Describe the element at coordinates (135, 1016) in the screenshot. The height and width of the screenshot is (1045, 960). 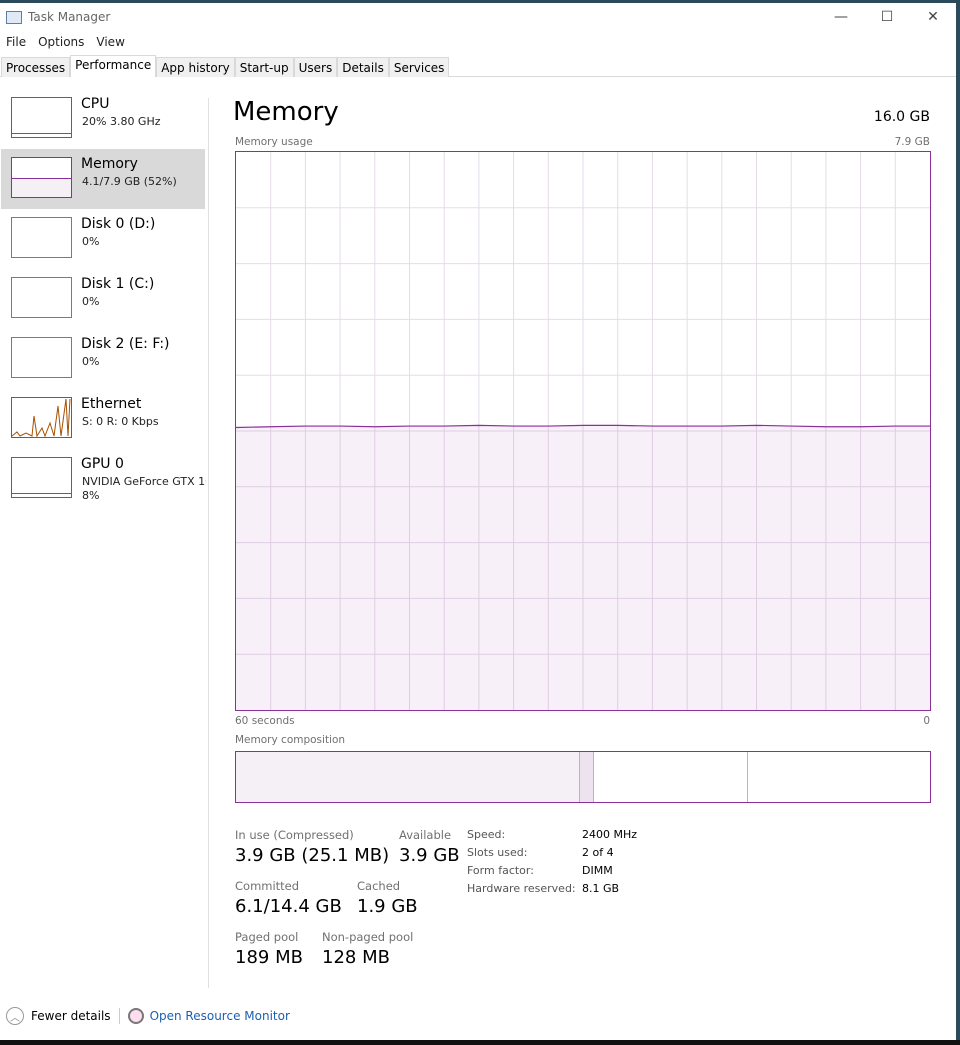
I see `resource-monitor-icon` at that location.